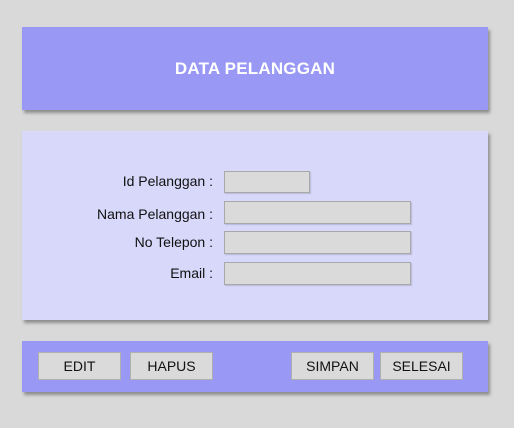 This screenshot has width=514, height=428. I want to click on edit-button: EDIT, so click(79, 366).